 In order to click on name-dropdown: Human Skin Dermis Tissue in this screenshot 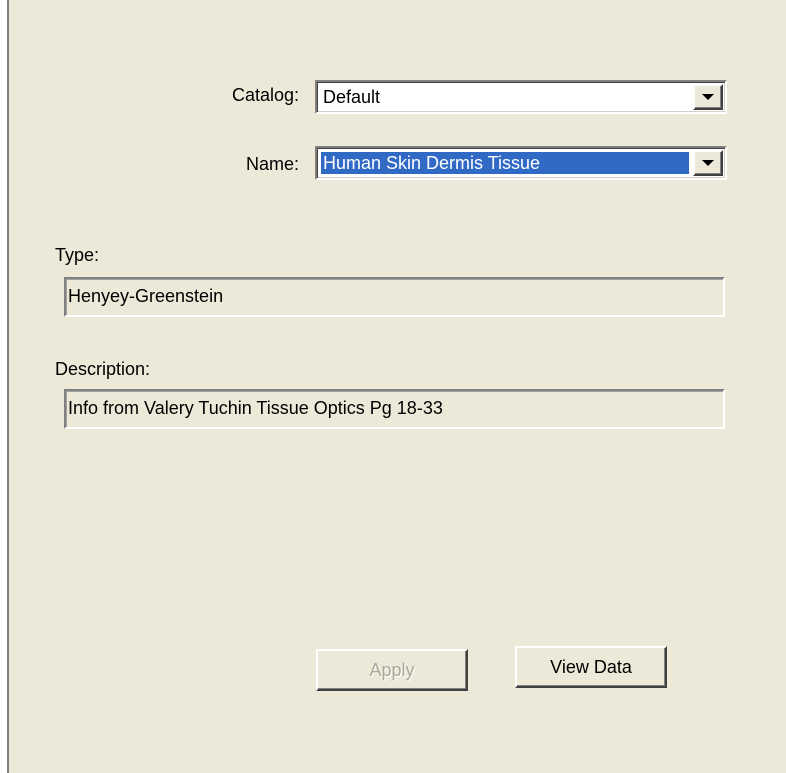, I will do `click(521, 163)`.